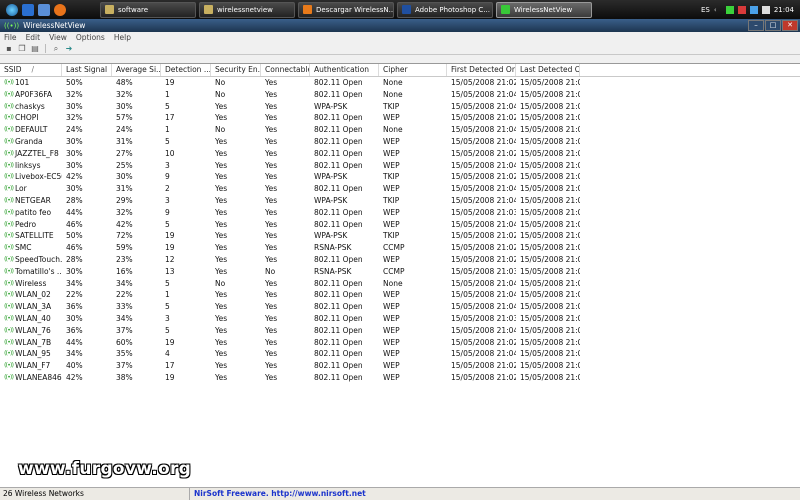 This screenshot has height=500, width=800. I want to click on firefox-icon, so click(60, 9).